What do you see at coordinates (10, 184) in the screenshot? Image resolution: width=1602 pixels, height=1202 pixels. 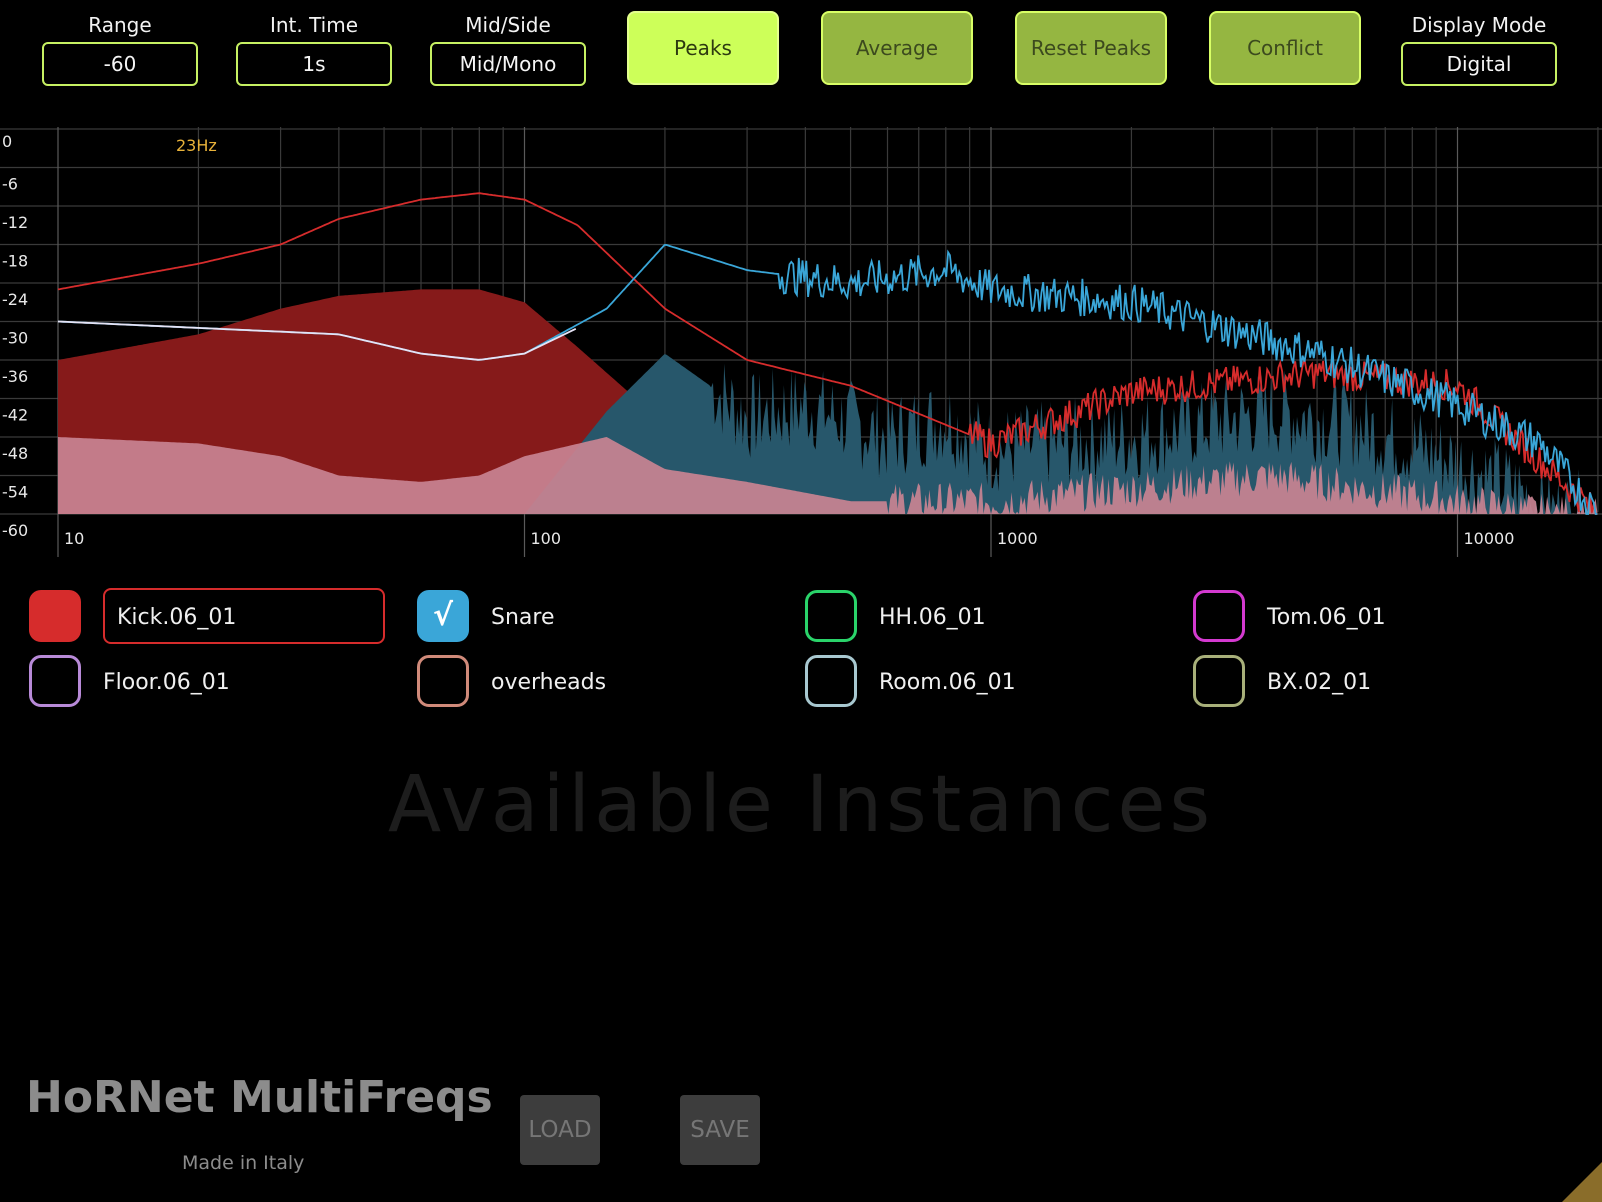 I see `y-tick-label: -6` at bounding box center [10, 184].